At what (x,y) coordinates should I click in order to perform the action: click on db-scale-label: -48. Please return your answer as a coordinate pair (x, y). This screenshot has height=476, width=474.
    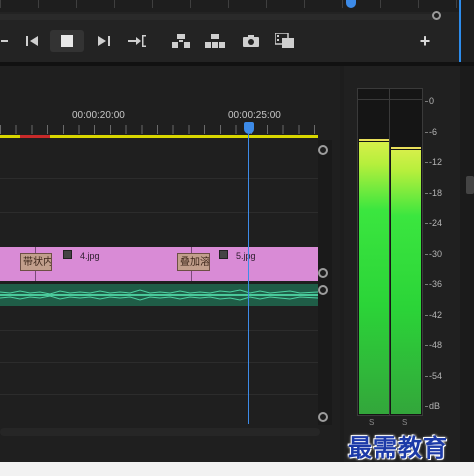
    Looking at the image, I should click on (436, 345).